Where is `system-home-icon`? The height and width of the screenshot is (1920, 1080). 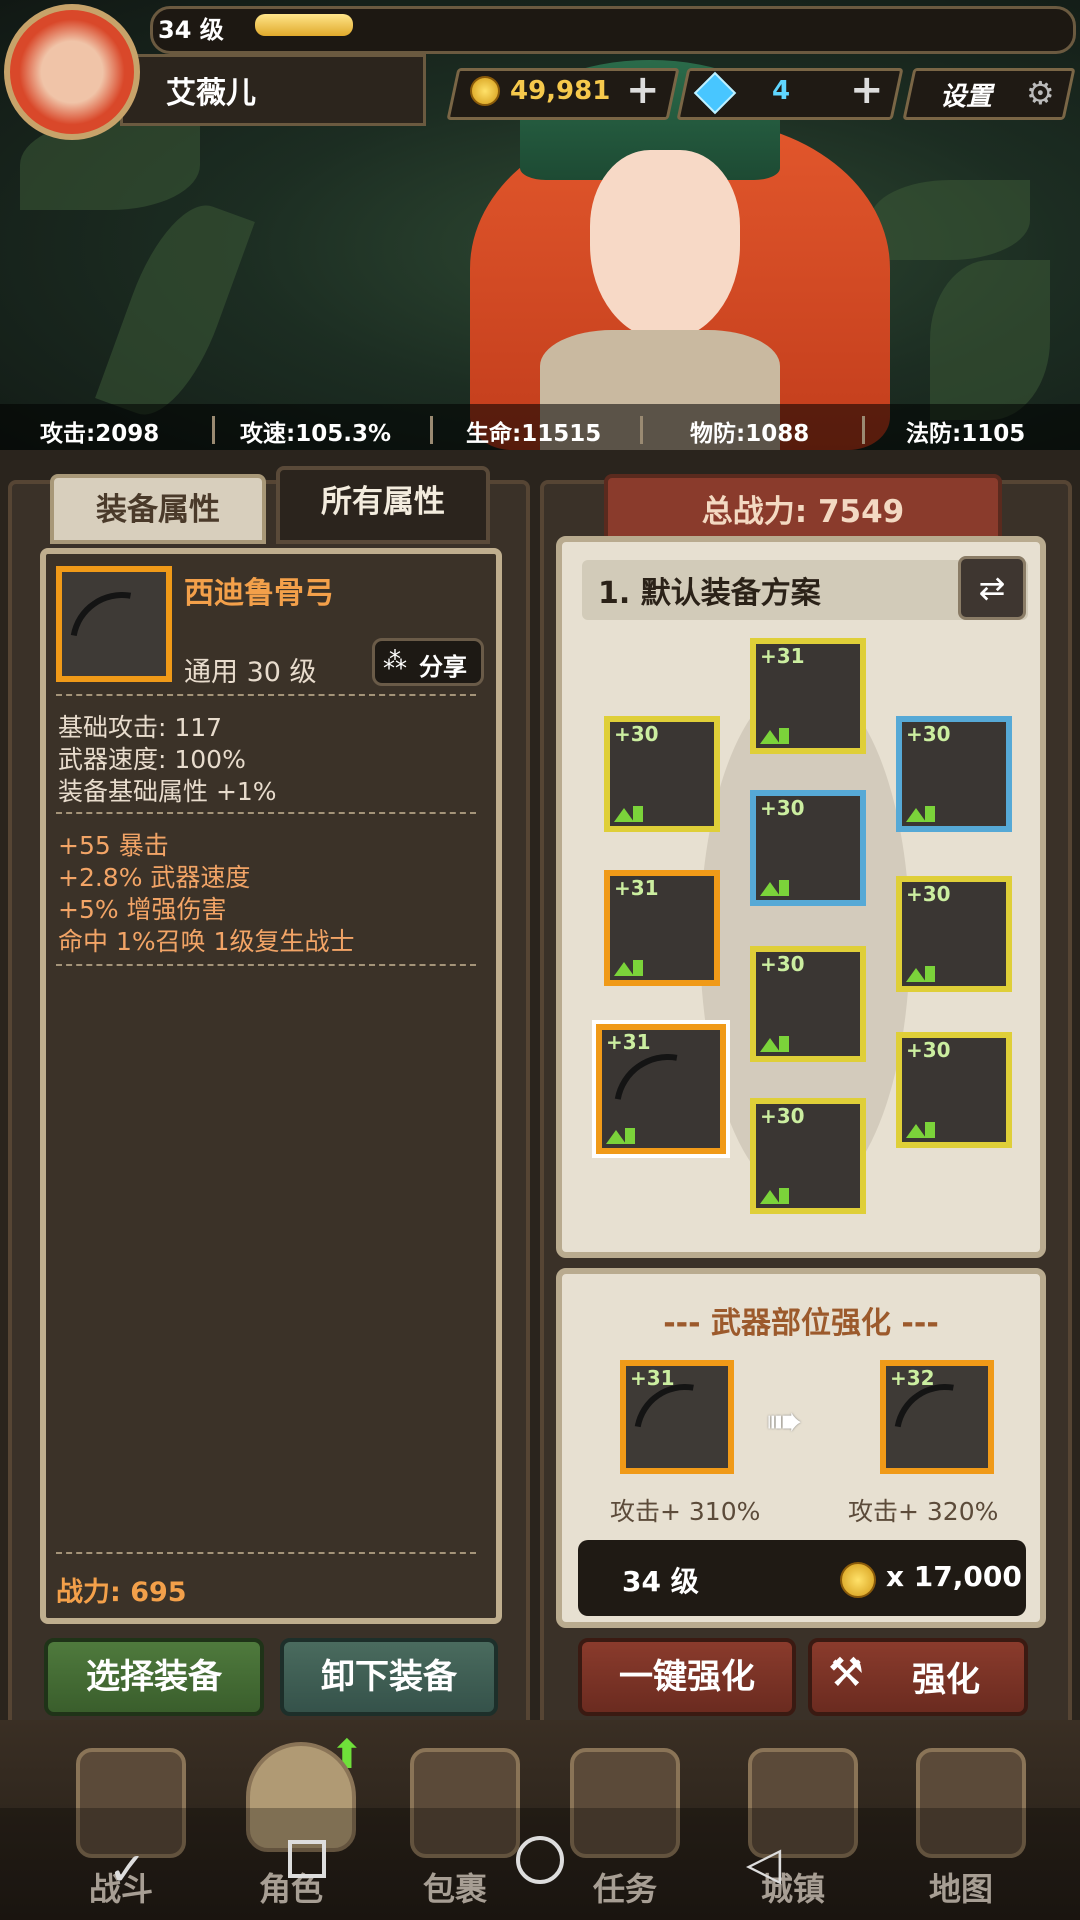
system-home-icon is located at coordinates (540, 1860).